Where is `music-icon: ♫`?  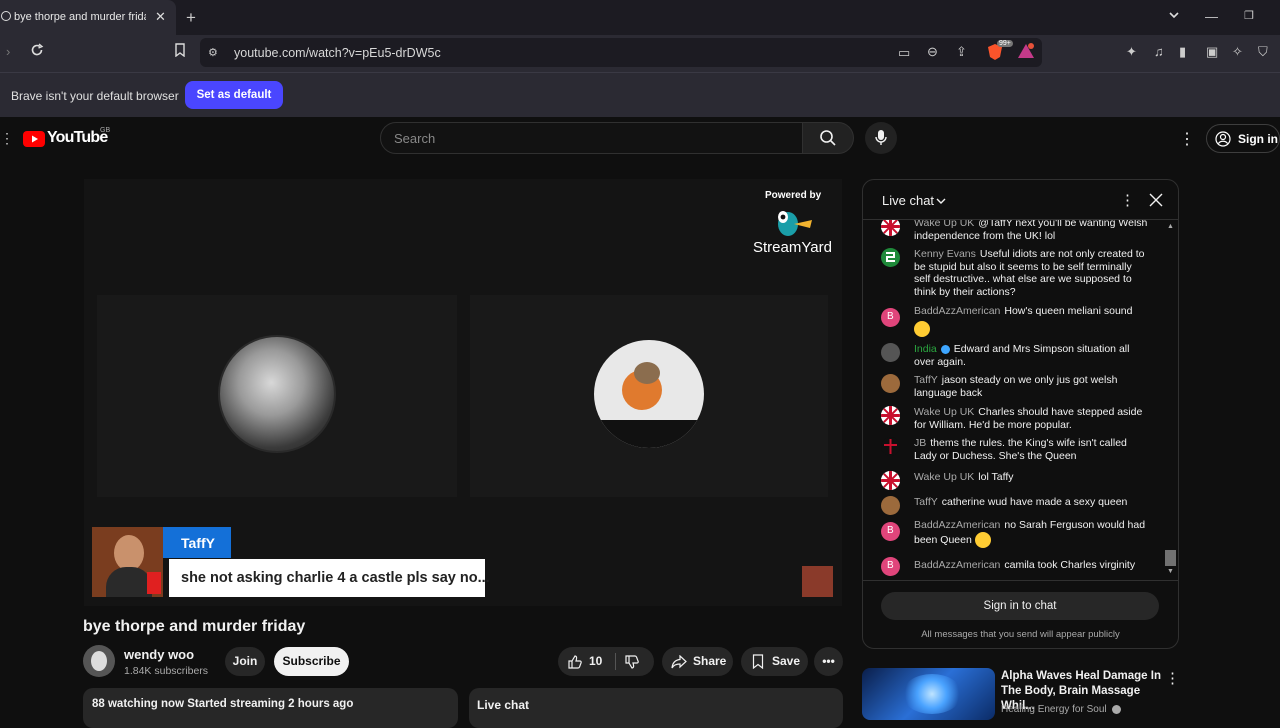
music-icon: ♫ is located at coordinates (1159, 51).